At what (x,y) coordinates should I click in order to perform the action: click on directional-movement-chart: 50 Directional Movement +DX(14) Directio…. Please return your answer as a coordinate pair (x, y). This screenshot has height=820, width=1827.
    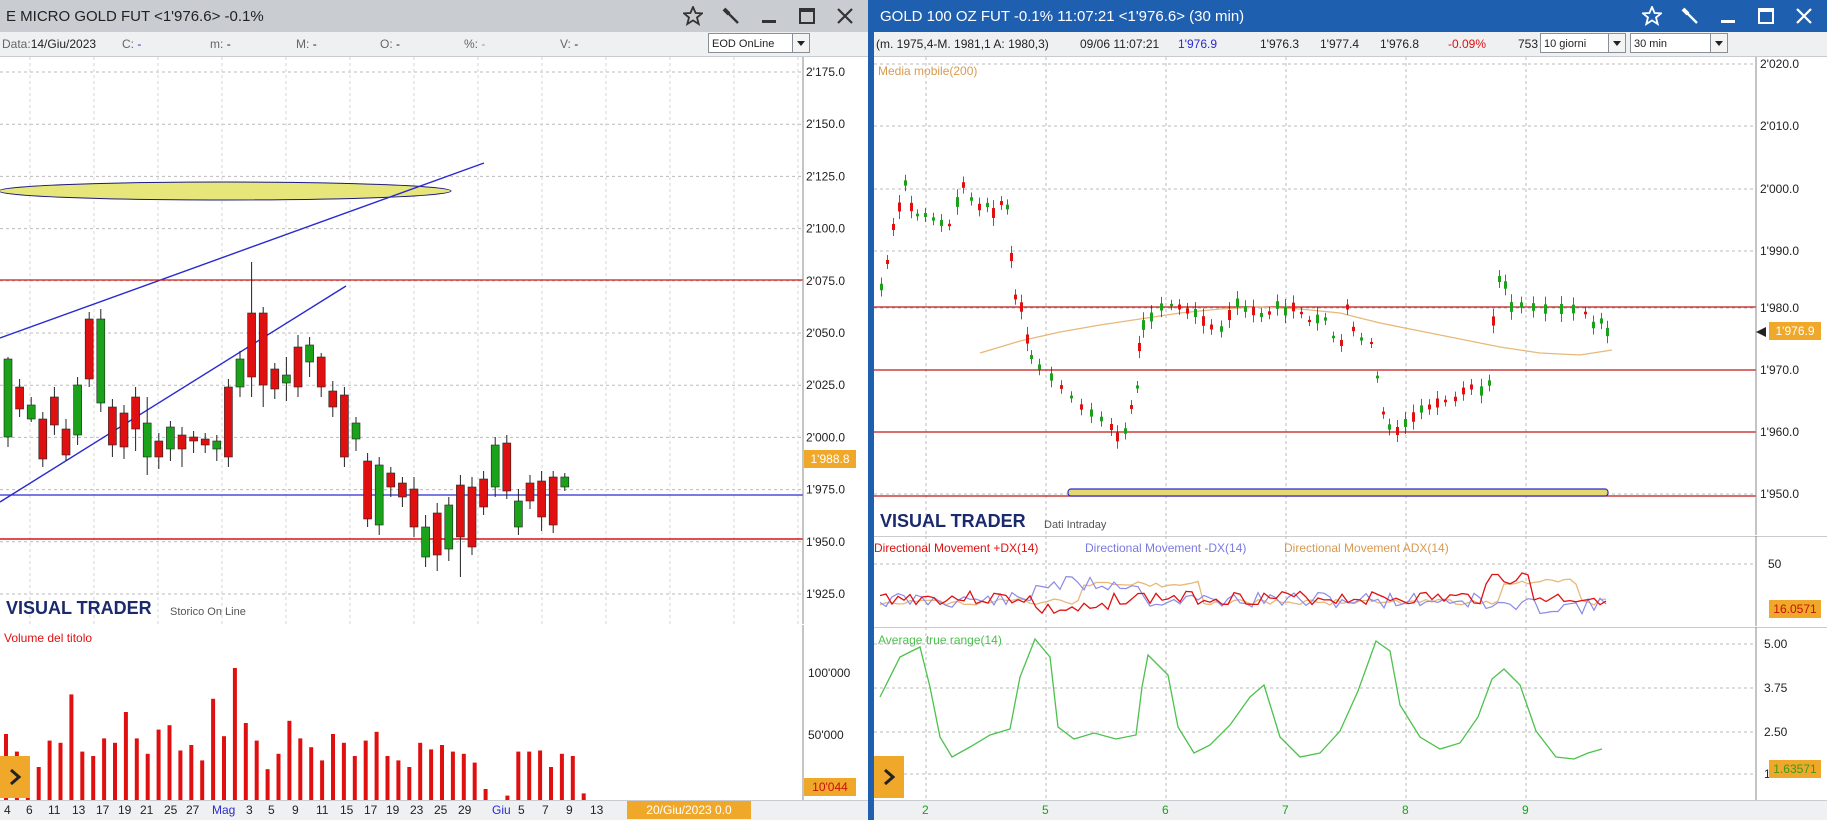
    Looking at the image, I should click on (1350, 581).